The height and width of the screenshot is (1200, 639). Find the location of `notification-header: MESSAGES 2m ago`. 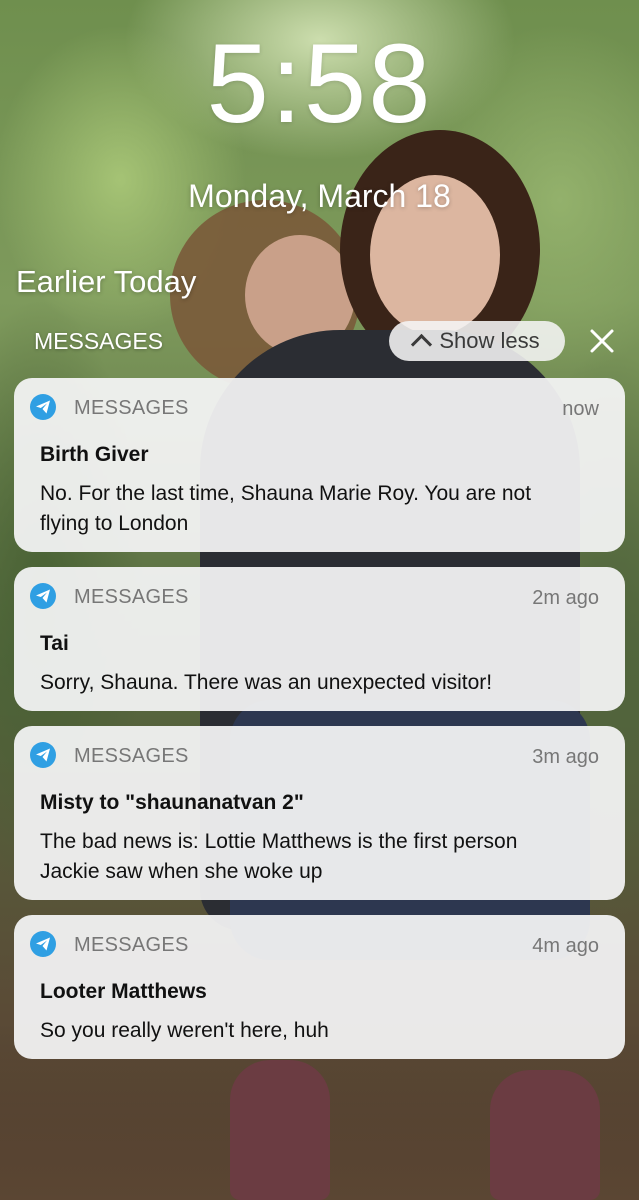

notification-header: MESSAGES 2m ago is located at coordinates (319, 597).